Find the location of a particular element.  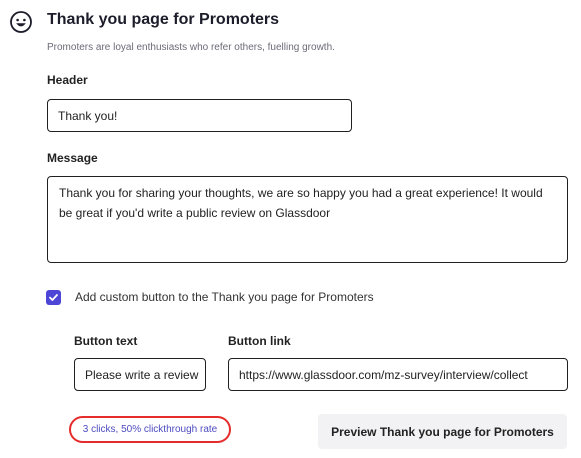

section-title: Thank you page for Promoters is located at coordinates (163, 19).